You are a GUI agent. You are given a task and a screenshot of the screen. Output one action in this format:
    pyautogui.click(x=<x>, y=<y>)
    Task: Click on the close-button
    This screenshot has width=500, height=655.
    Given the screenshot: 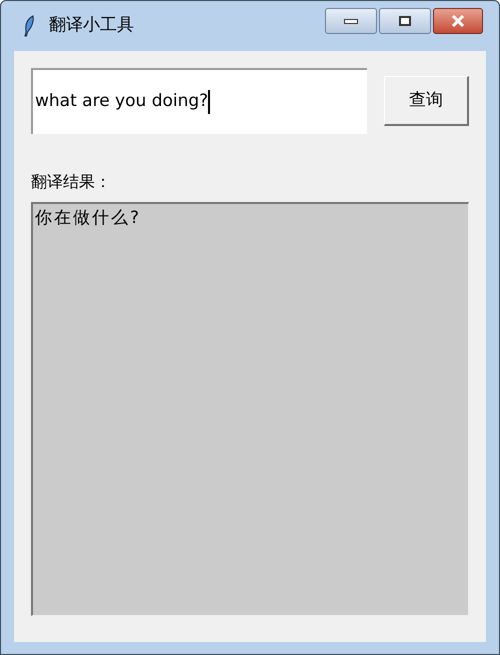 What is the action you would take?
    pyautogui.click(x=458, y=21)
    